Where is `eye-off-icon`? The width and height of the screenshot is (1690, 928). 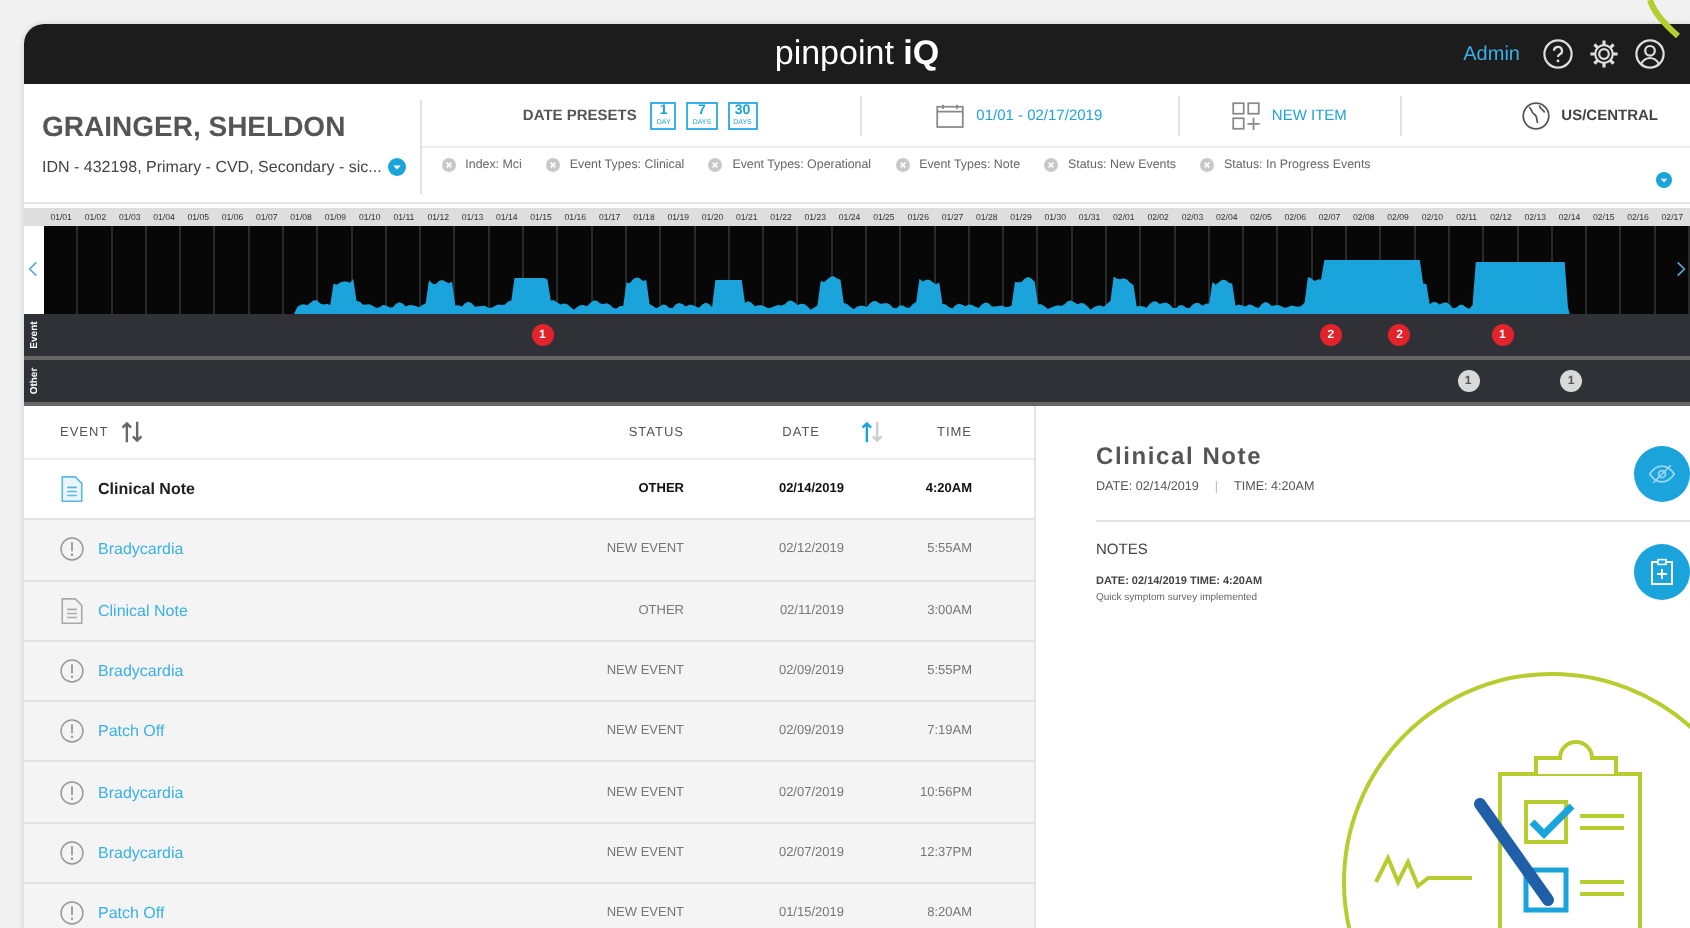 eye-off-icon is located at coordinates (1662, 474).